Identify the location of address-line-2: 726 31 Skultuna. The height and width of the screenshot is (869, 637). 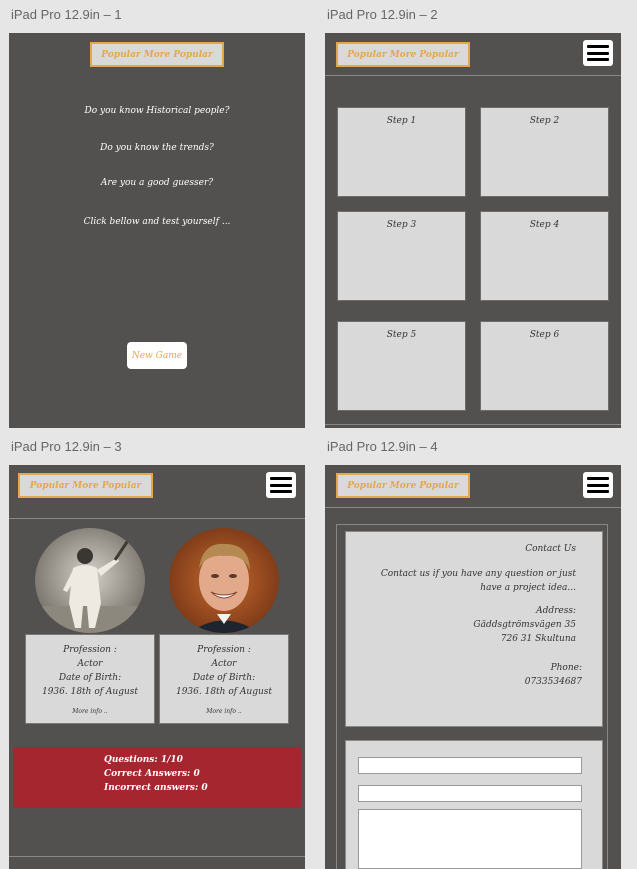
(538, 639).